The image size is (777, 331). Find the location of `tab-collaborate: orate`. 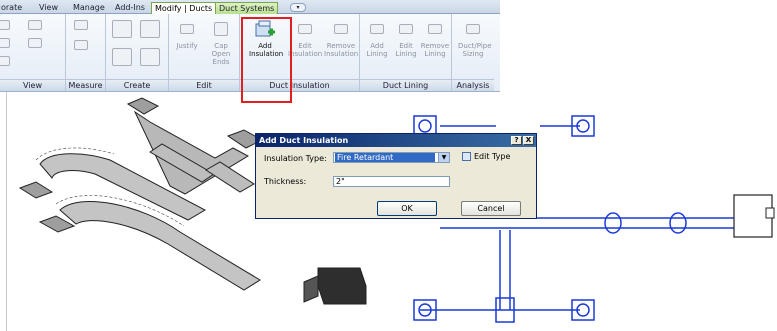

tab-collaborate: orate is located at coordinates (12, 8).